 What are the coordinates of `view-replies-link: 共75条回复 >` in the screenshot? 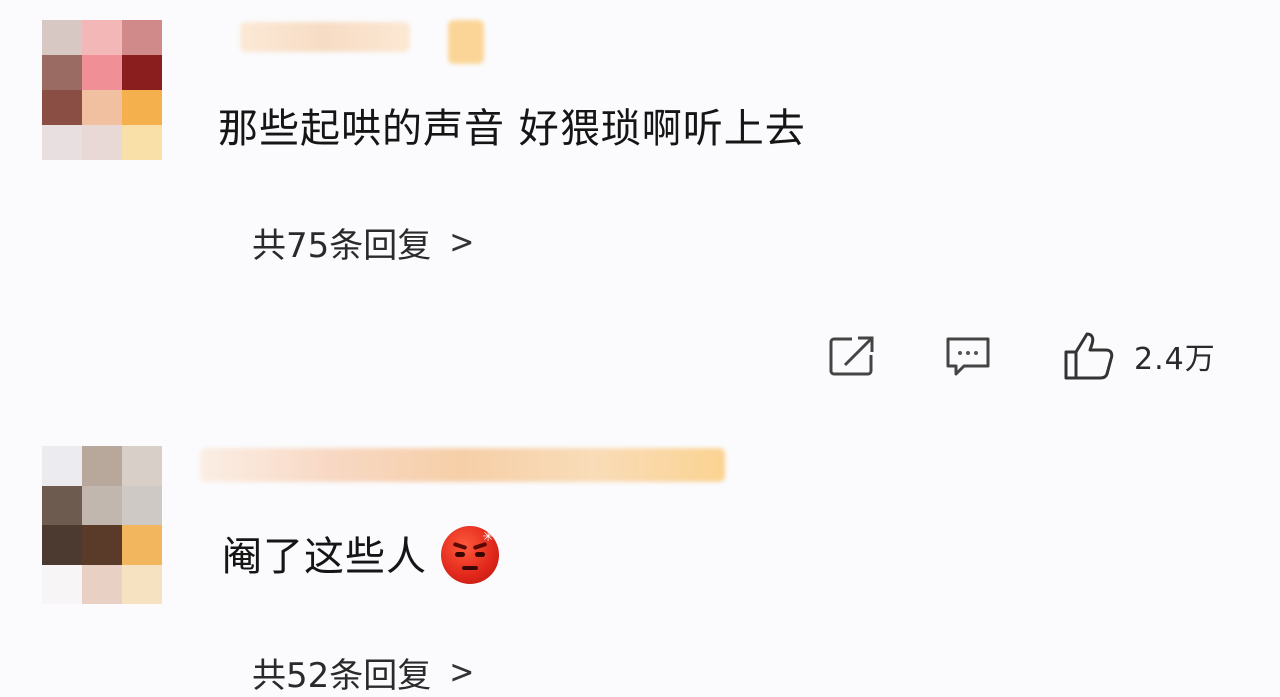 It's located at (363, 242).